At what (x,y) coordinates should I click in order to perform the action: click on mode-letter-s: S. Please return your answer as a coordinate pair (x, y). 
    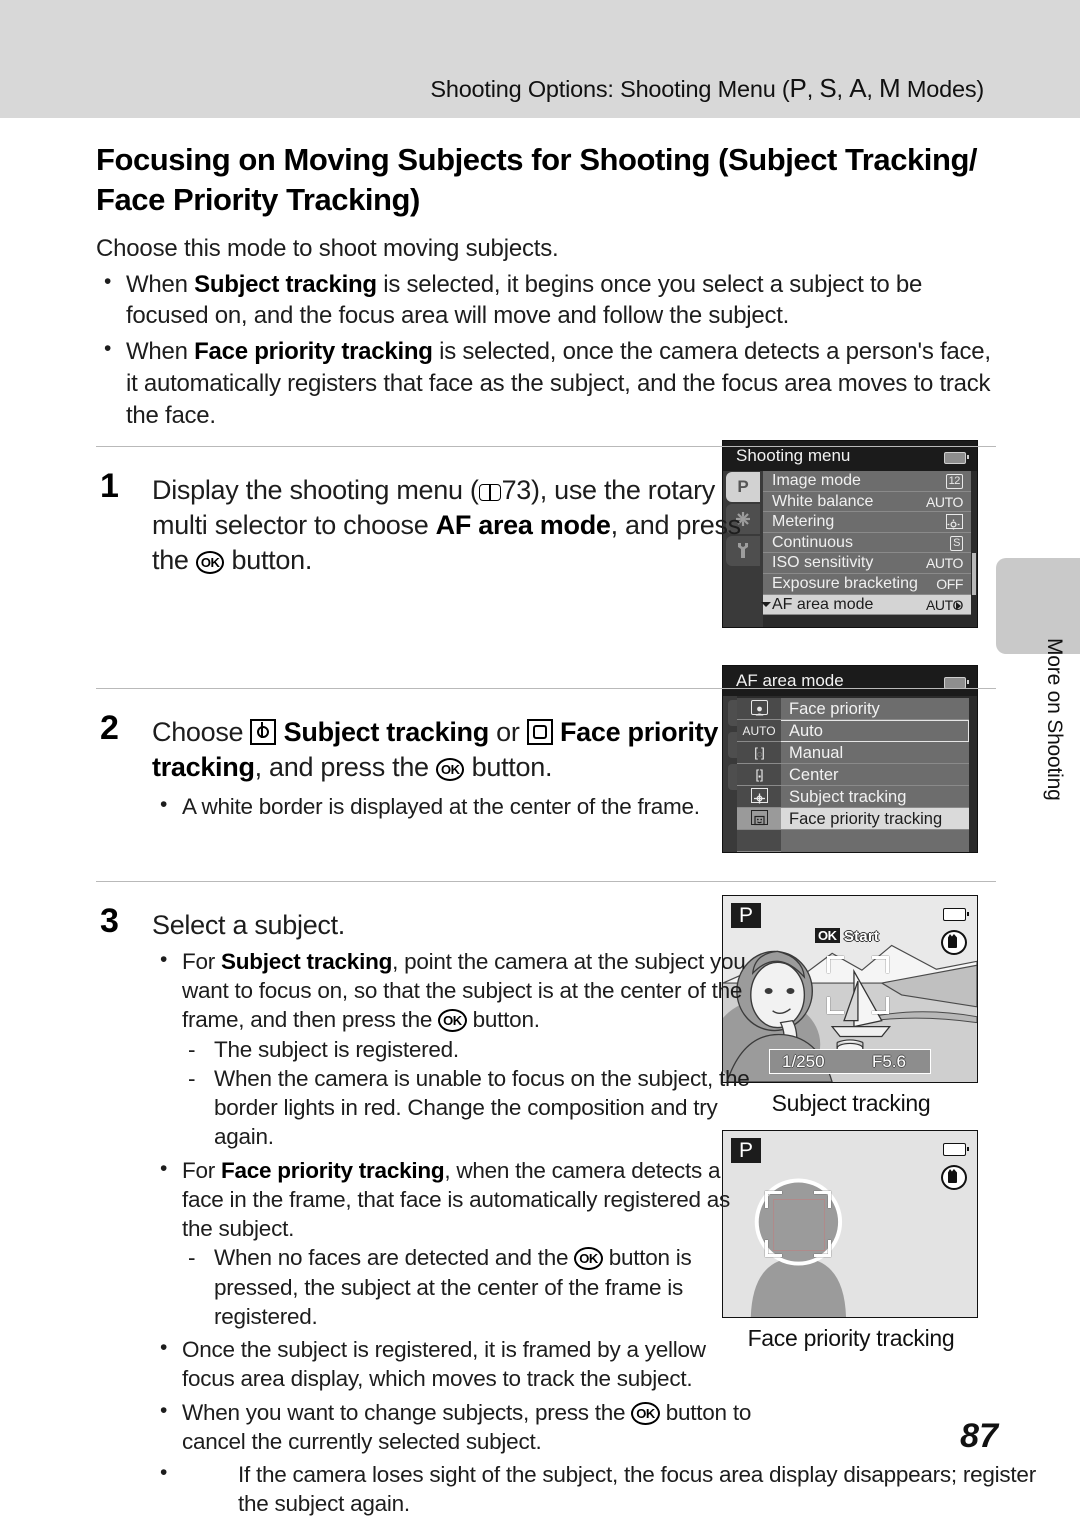
    Looking at the image, I should click on (828, 88).